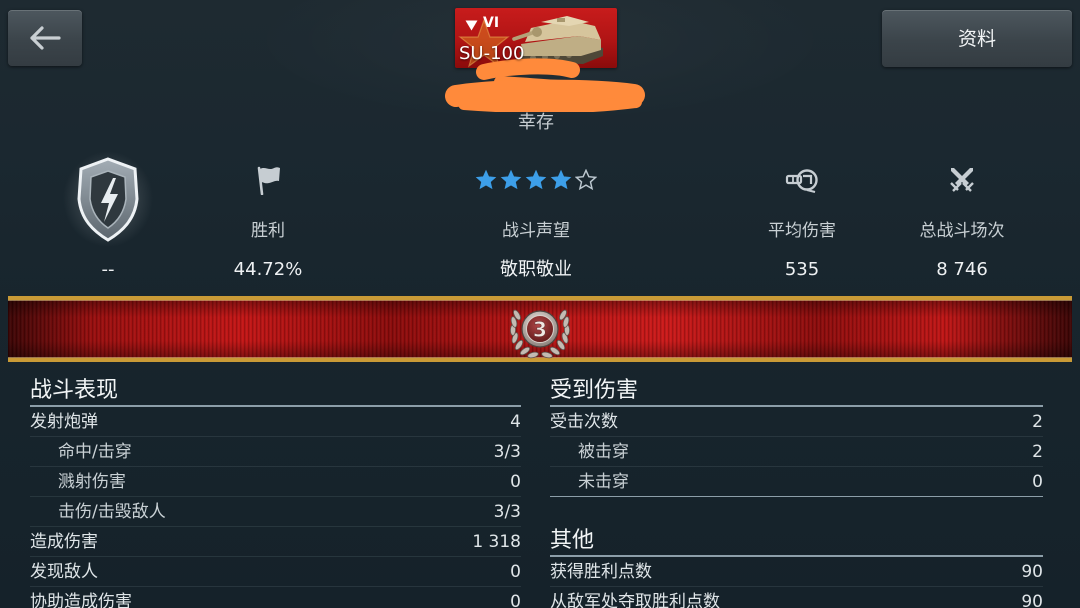 The image size is (1080, 608). What do you see at coordinates (536, 231) in the screenshot?
I see `stat-label: 战斗声望` at bounding box center [536, 231].